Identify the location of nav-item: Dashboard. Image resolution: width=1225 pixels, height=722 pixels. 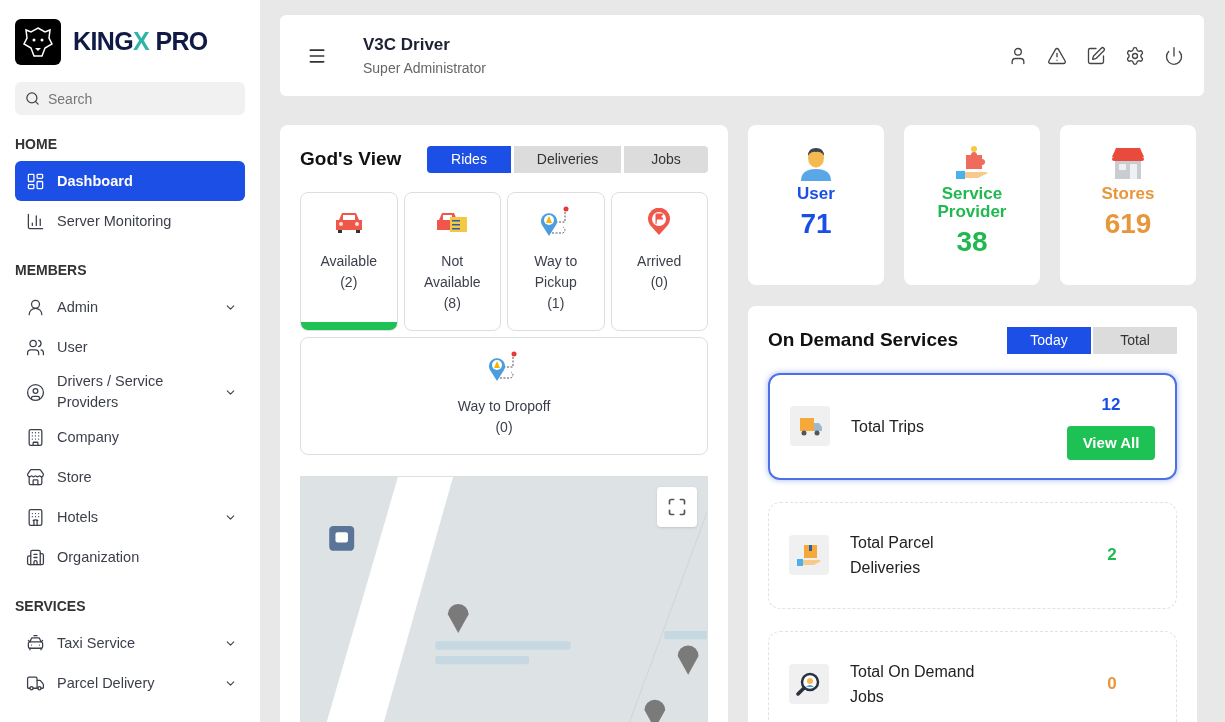
(130, 181).